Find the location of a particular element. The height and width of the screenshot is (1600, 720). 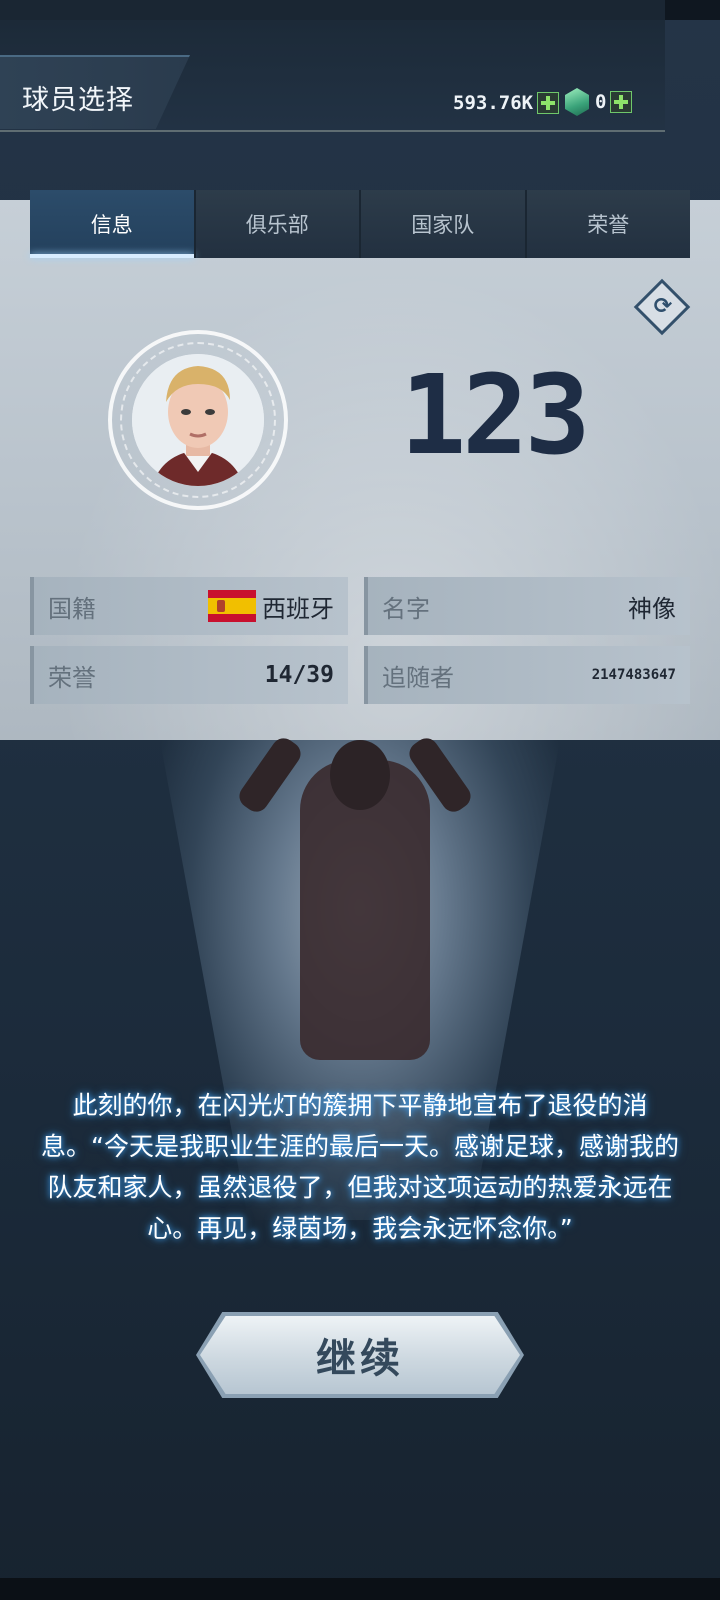

info-tabs: 信息 俱乐部 国家队 荣誉 is located at coordinates (360, 224).